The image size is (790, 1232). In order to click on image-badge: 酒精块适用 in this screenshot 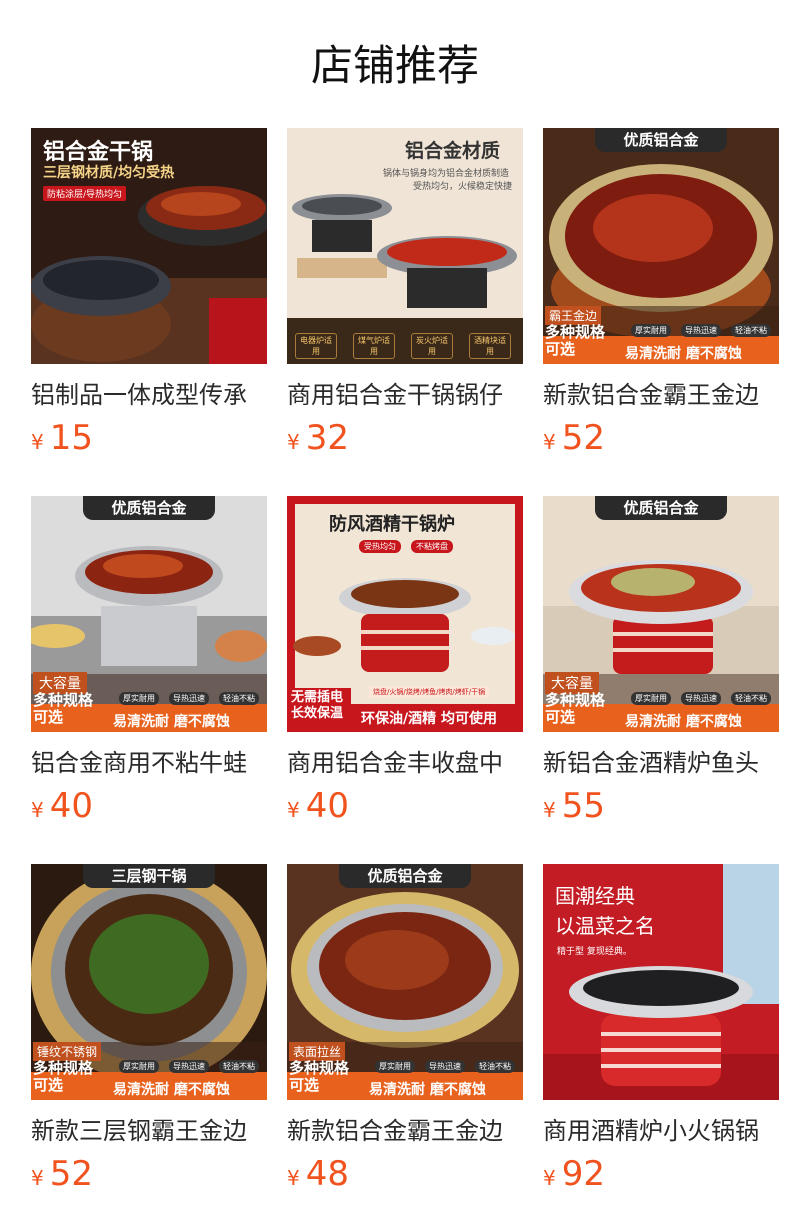, I will do `click(490, 346)`.